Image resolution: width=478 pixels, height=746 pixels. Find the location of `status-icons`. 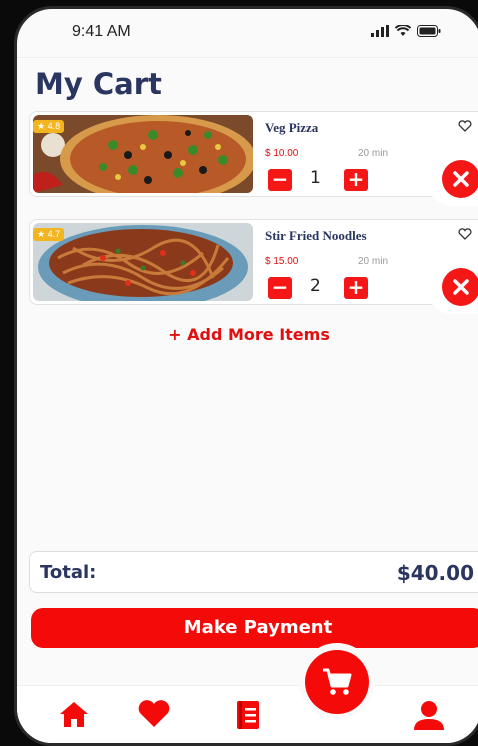

status-icons is located at coordinates (406, 31).